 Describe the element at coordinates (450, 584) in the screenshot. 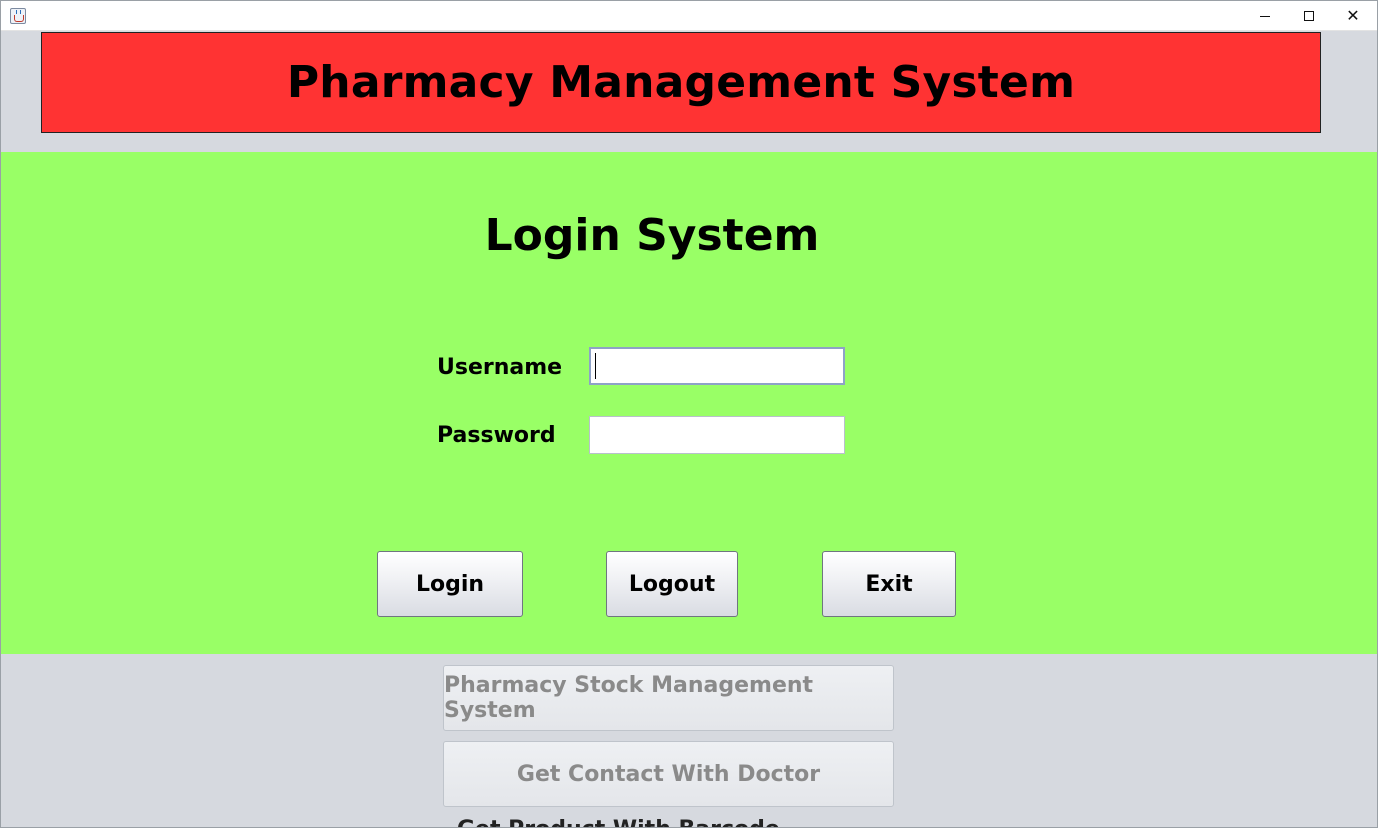

I see `login-button: Login` at that location.